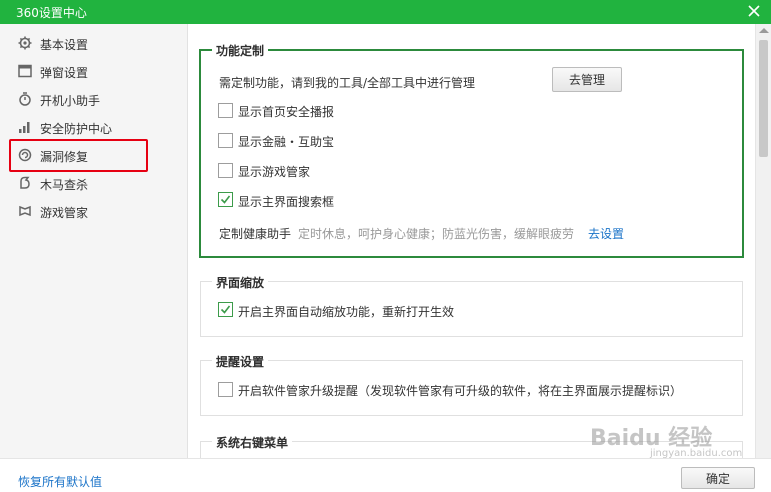 This screenshot has height=492, width=771. I want to click on feature-custom-hint: 需定制功能，请到我的工具/全部工具中进行管理, so click(347, 83).